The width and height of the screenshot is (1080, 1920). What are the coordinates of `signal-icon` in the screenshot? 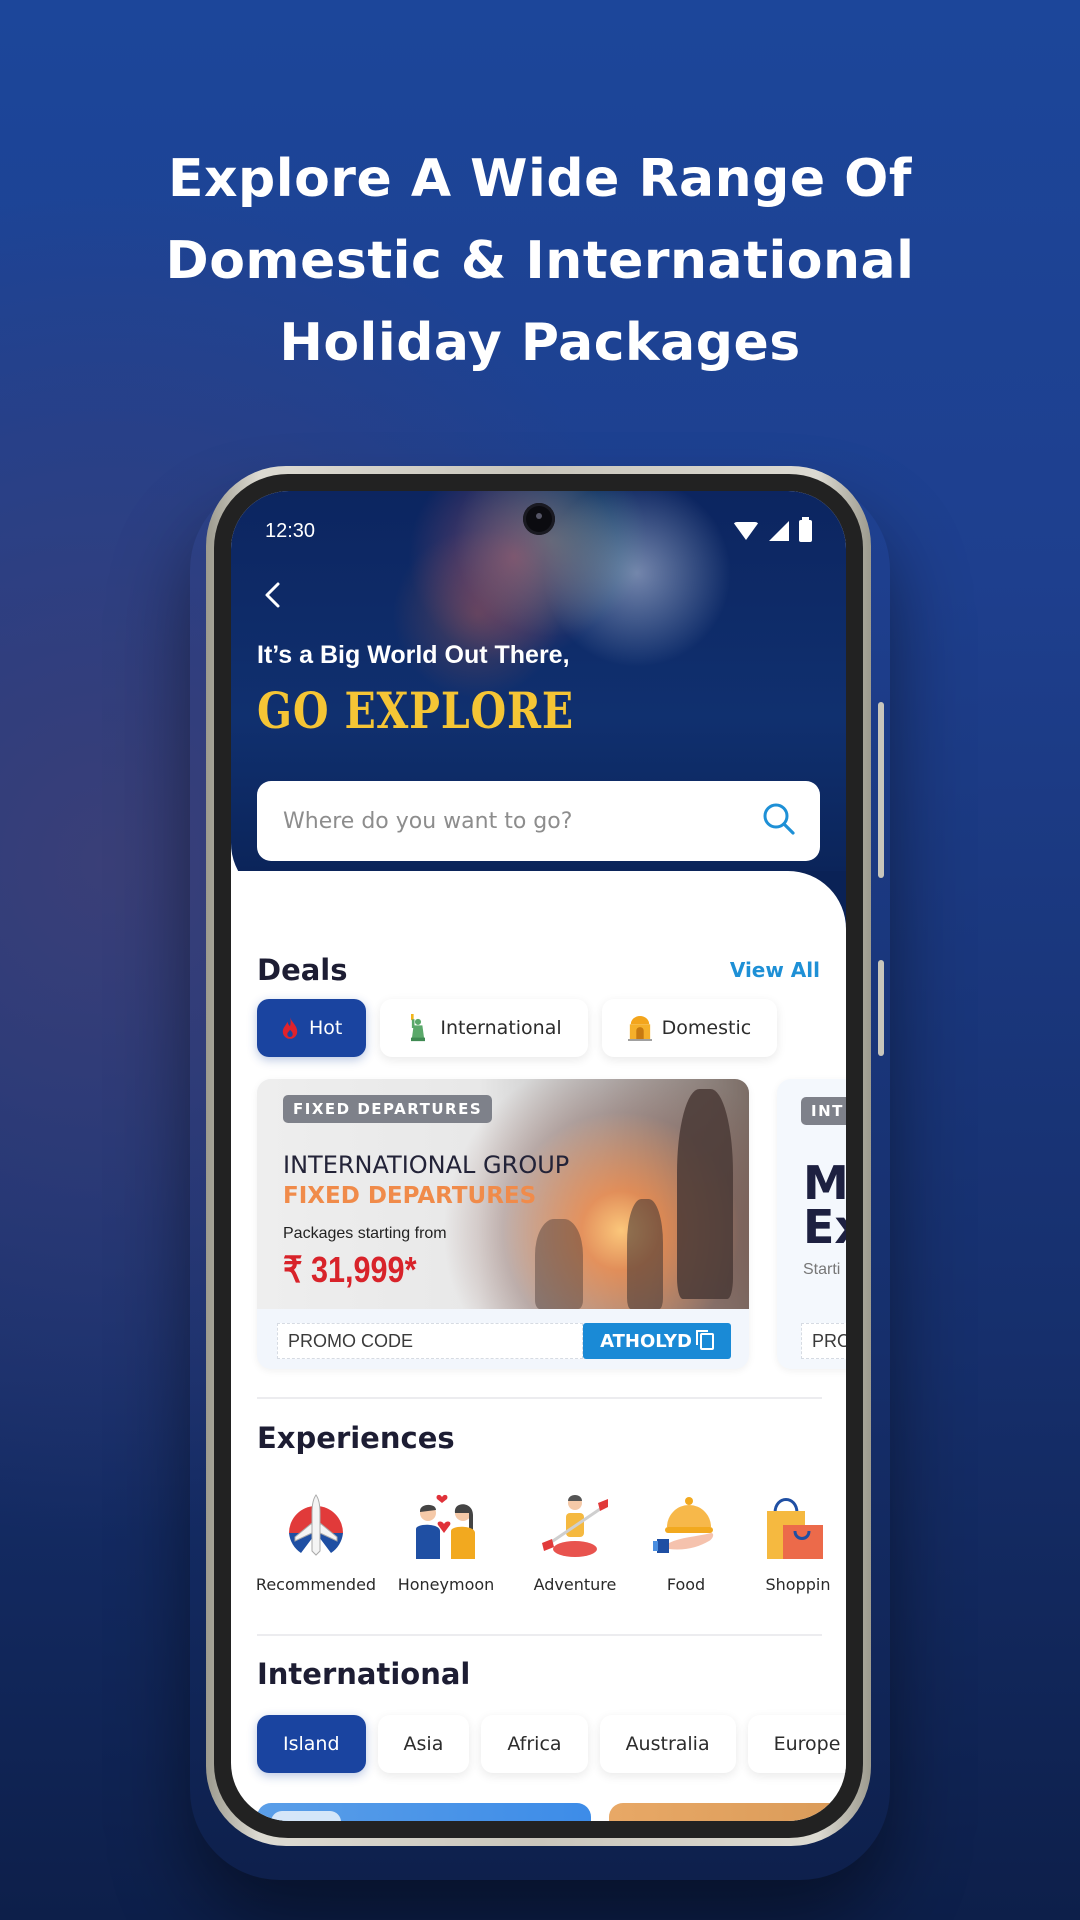 It's located at (779, 531).